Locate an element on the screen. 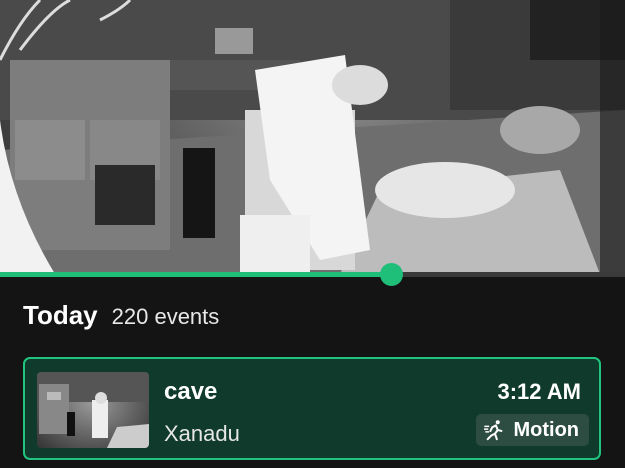  scrubber-progress is located at coordinates (196, 274).